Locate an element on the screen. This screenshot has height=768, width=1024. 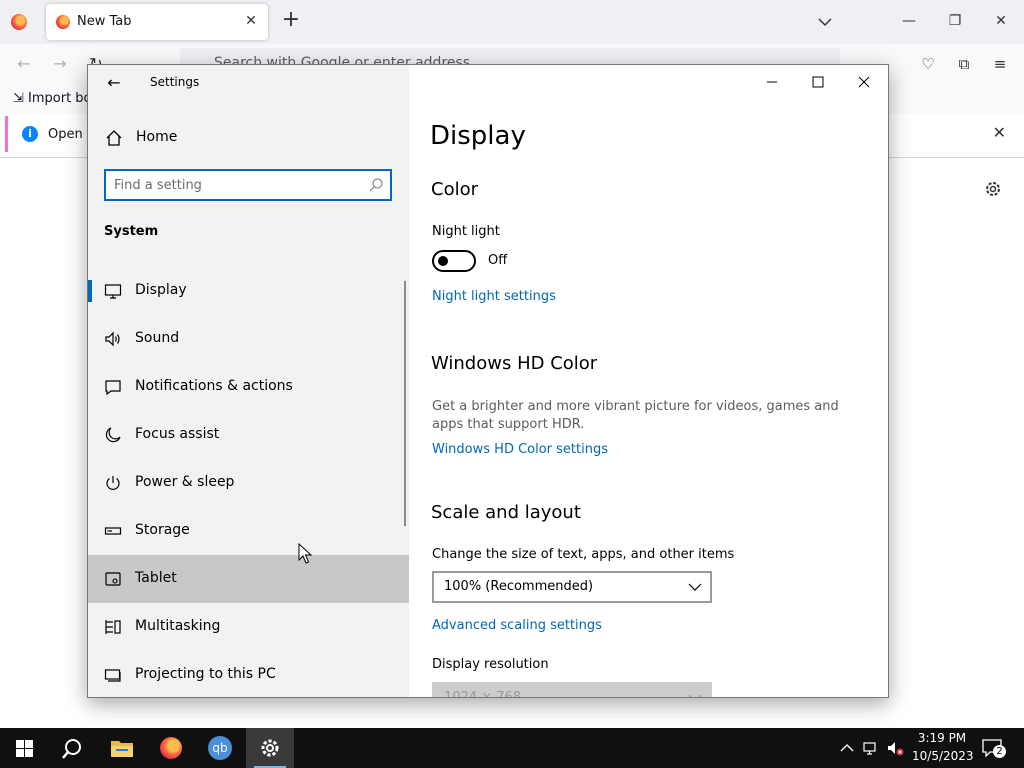
settings-search-box is located at coordinates (248, 185).